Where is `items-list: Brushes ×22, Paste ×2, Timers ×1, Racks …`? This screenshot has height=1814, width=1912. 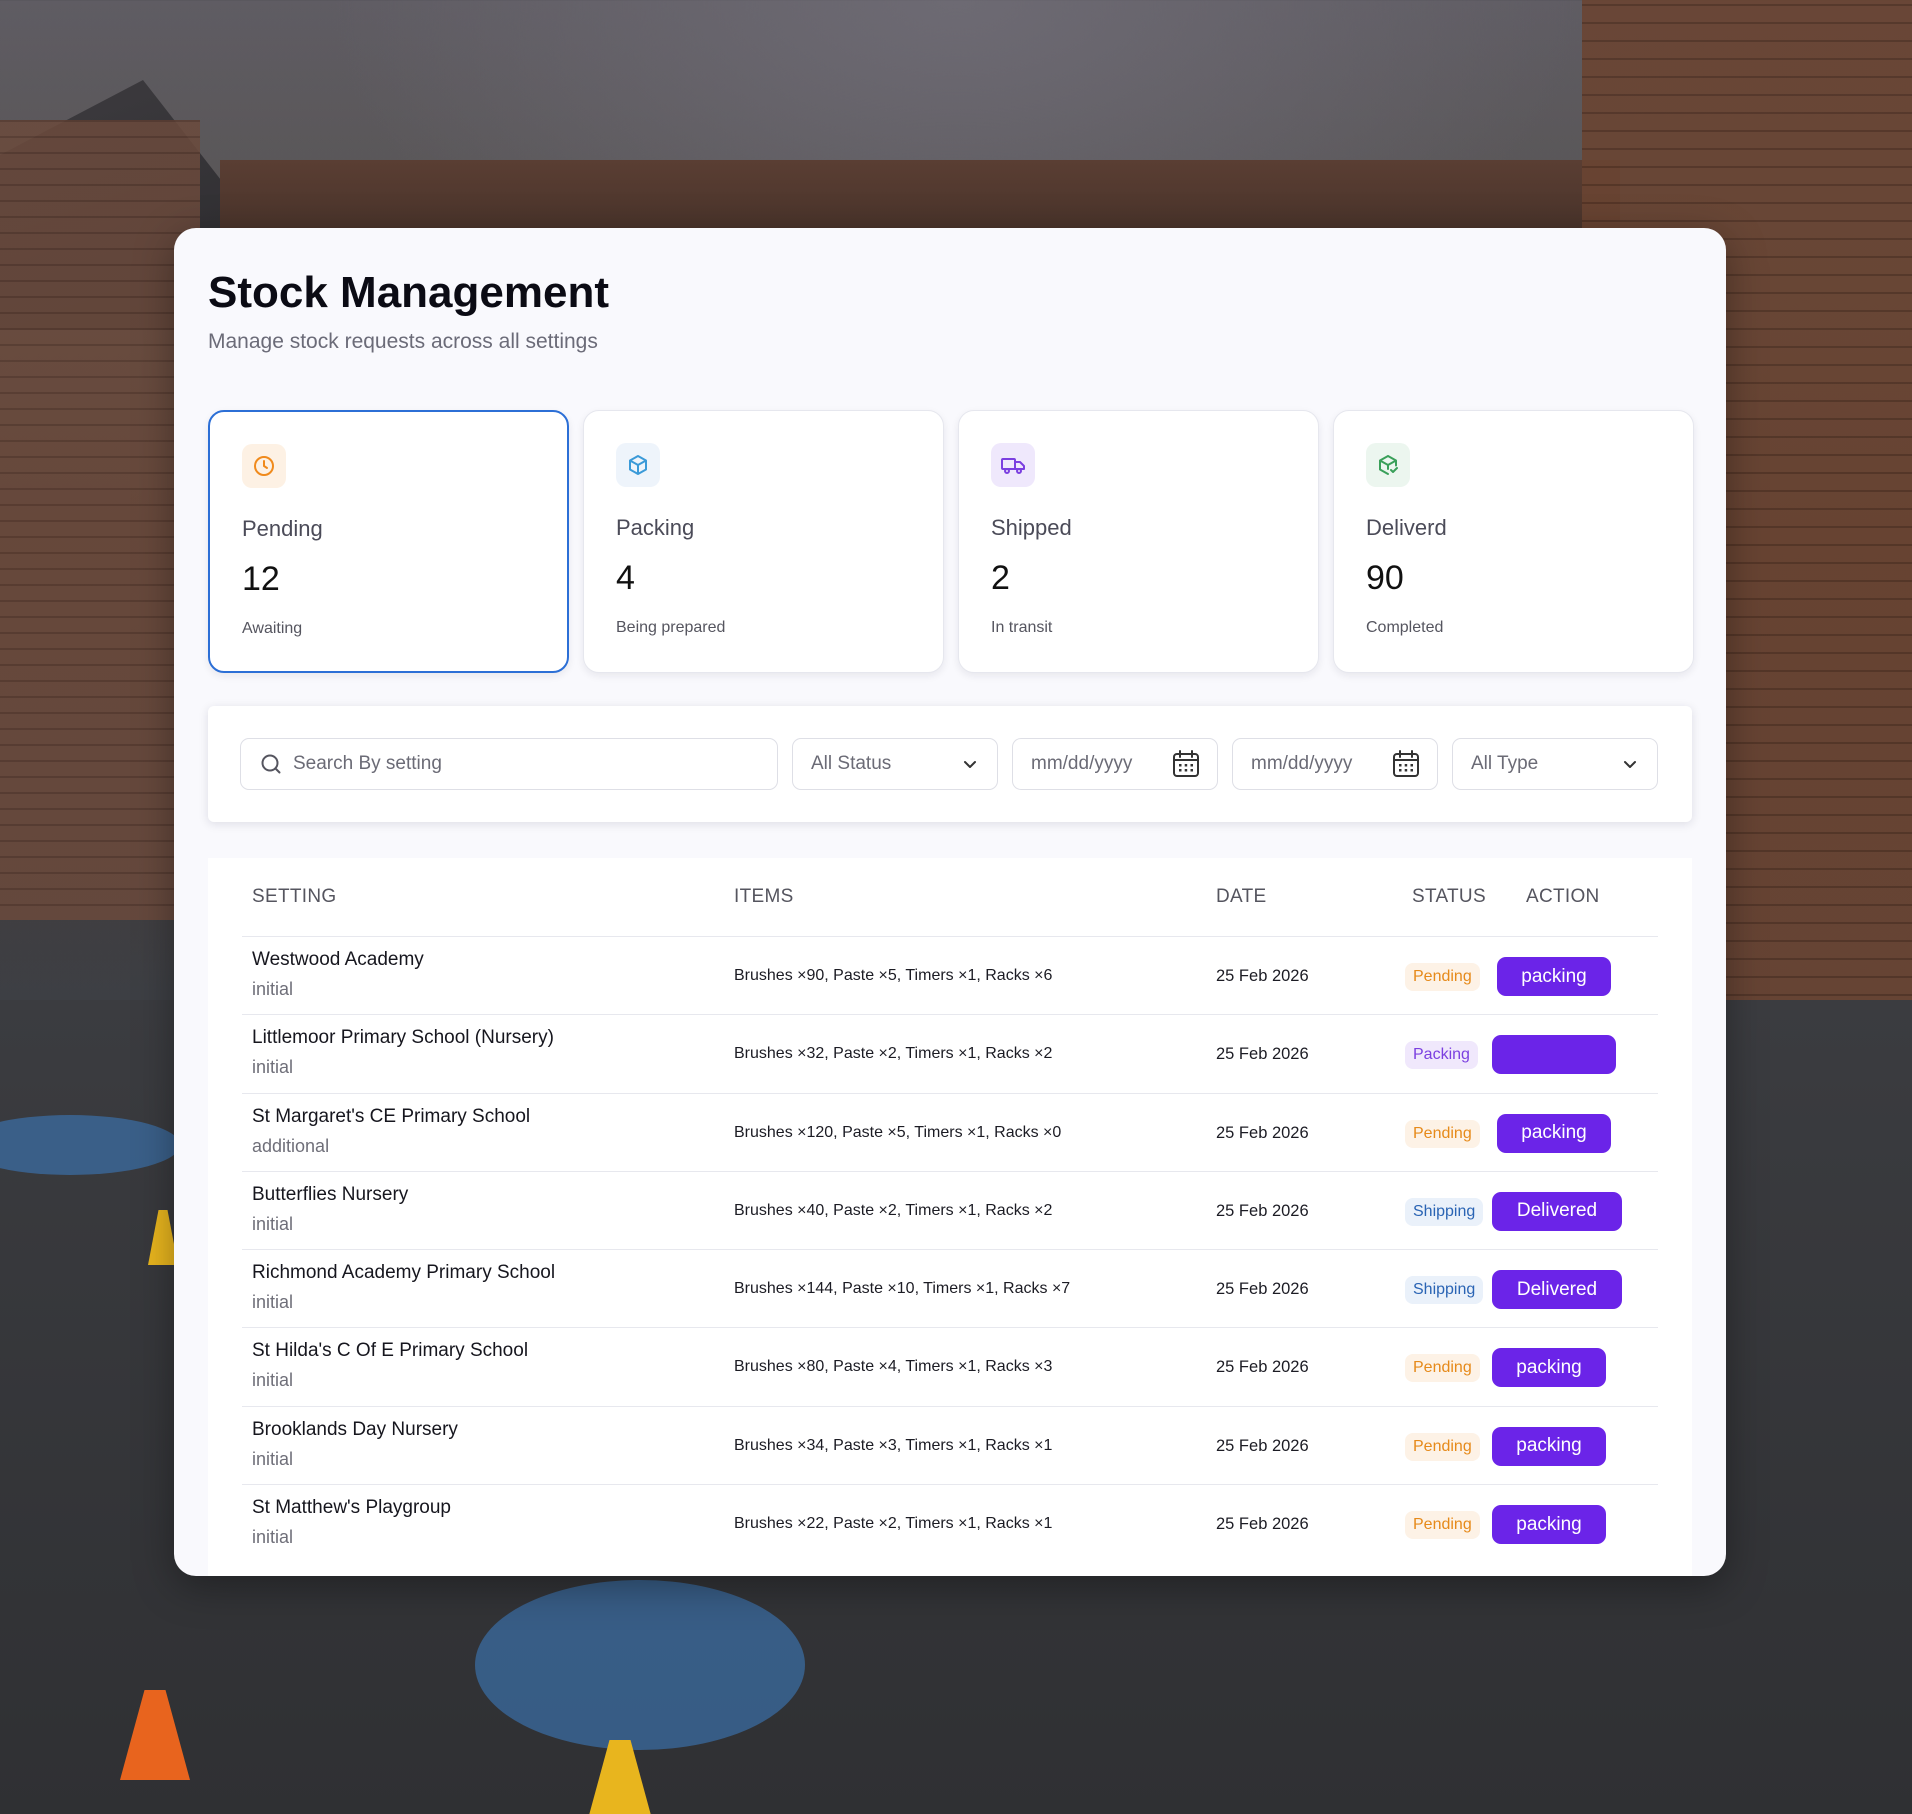
items-list: Brushes ×22, Paste ×2, Timers ×1, Racks … is located at coordinates (893, 1524).